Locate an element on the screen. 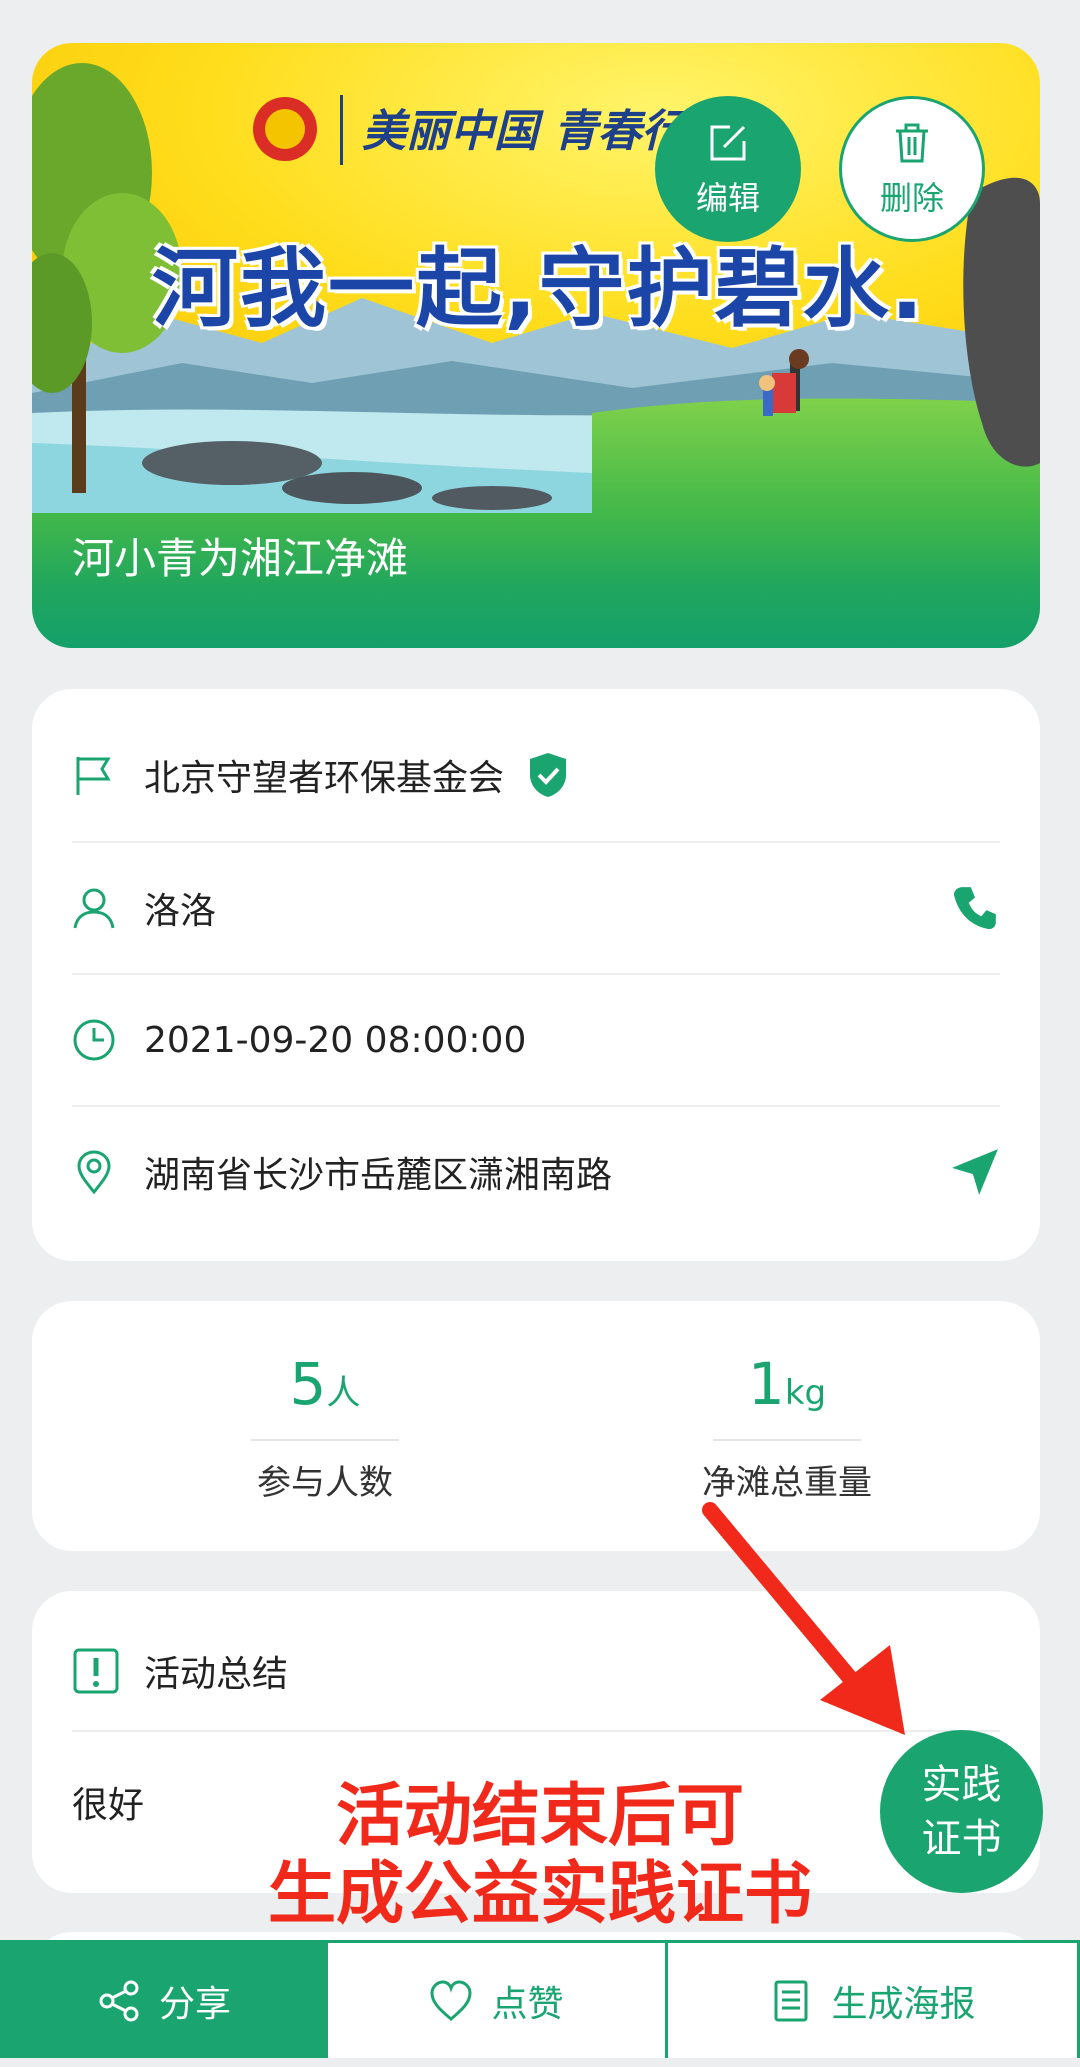  share-label: 分享 is located at coordinates (194, 2004).